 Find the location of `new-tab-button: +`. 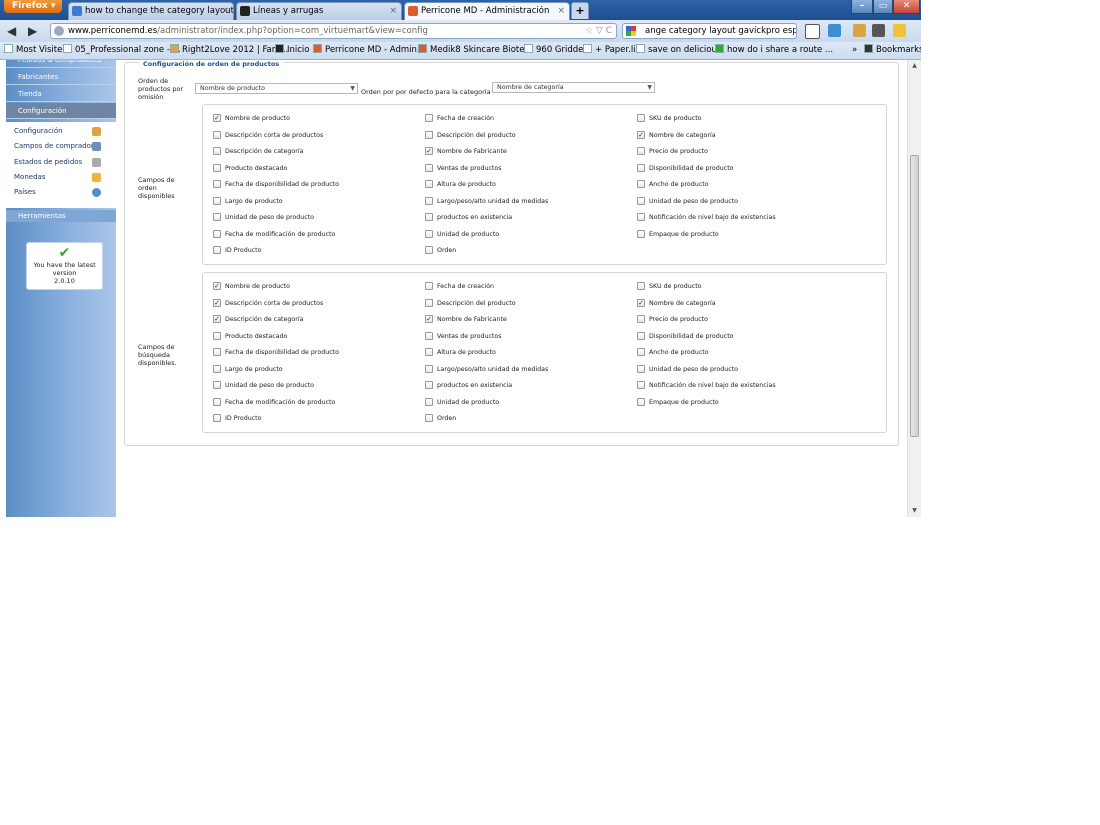

new-tab-button: + is located at coordinates (580, 10).